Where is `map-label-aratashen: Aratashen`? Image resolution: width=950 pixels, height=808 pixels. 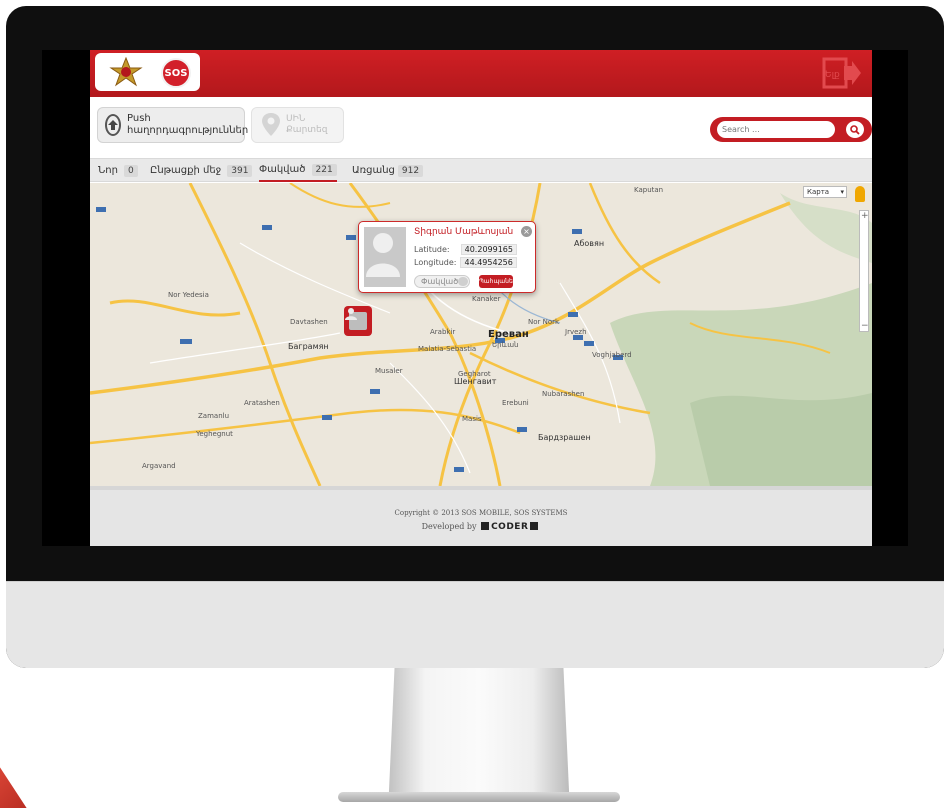 map-label-aratashen: Aratashen is located at coordinates (262, 403).